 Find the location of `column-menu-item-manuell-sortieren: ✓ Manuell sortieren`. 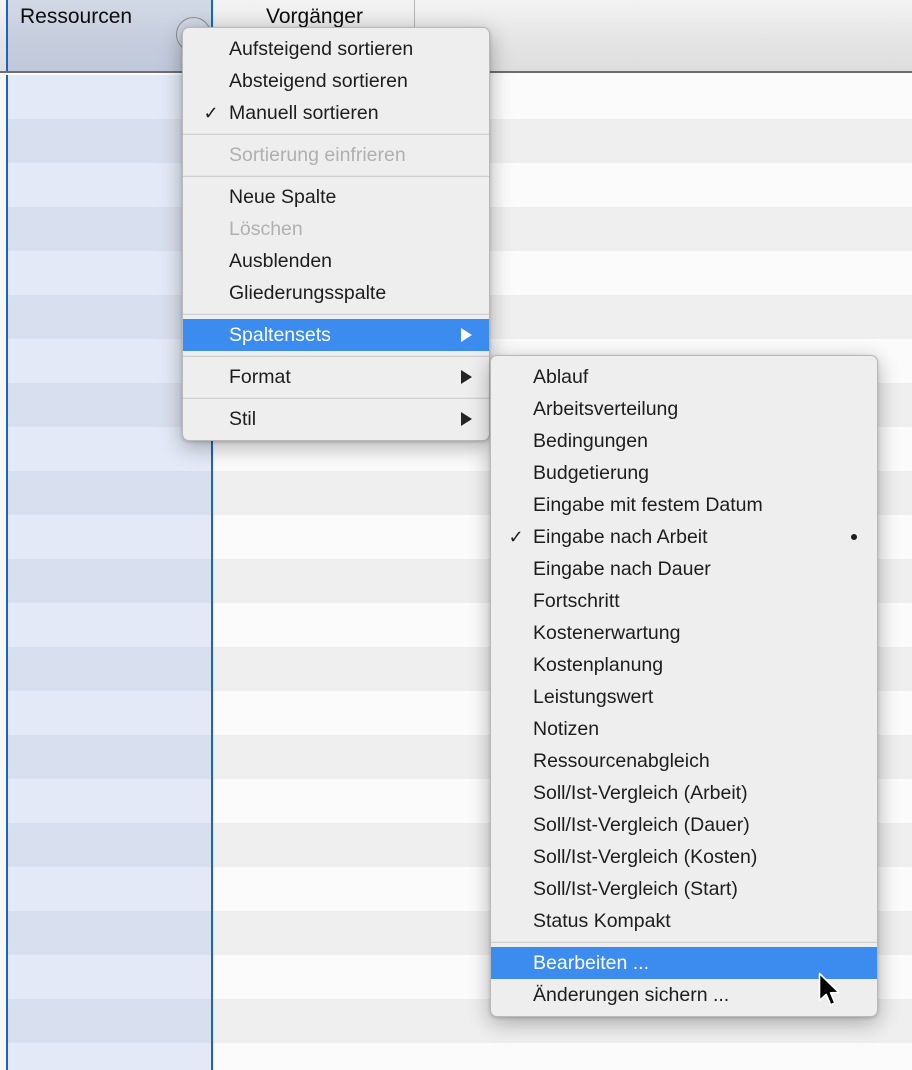

column-menu-item-manuell-sortieren: ✓ Manuell sortieren is located at coordinates (336, 113).